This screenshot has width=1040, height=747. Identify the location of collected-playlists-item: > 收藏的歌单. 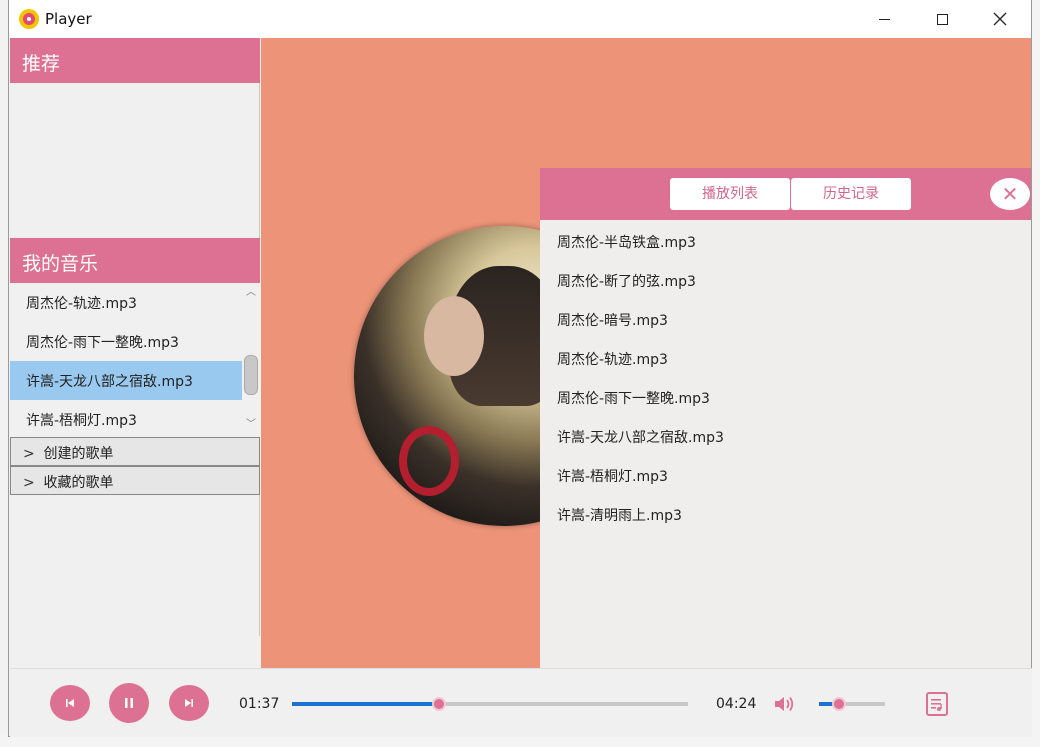
(135, 480).